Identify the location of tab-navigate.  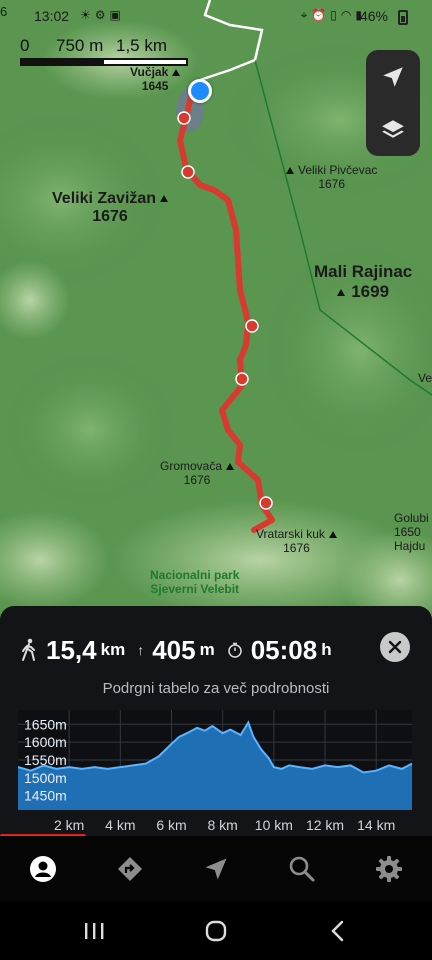
(216, 869).